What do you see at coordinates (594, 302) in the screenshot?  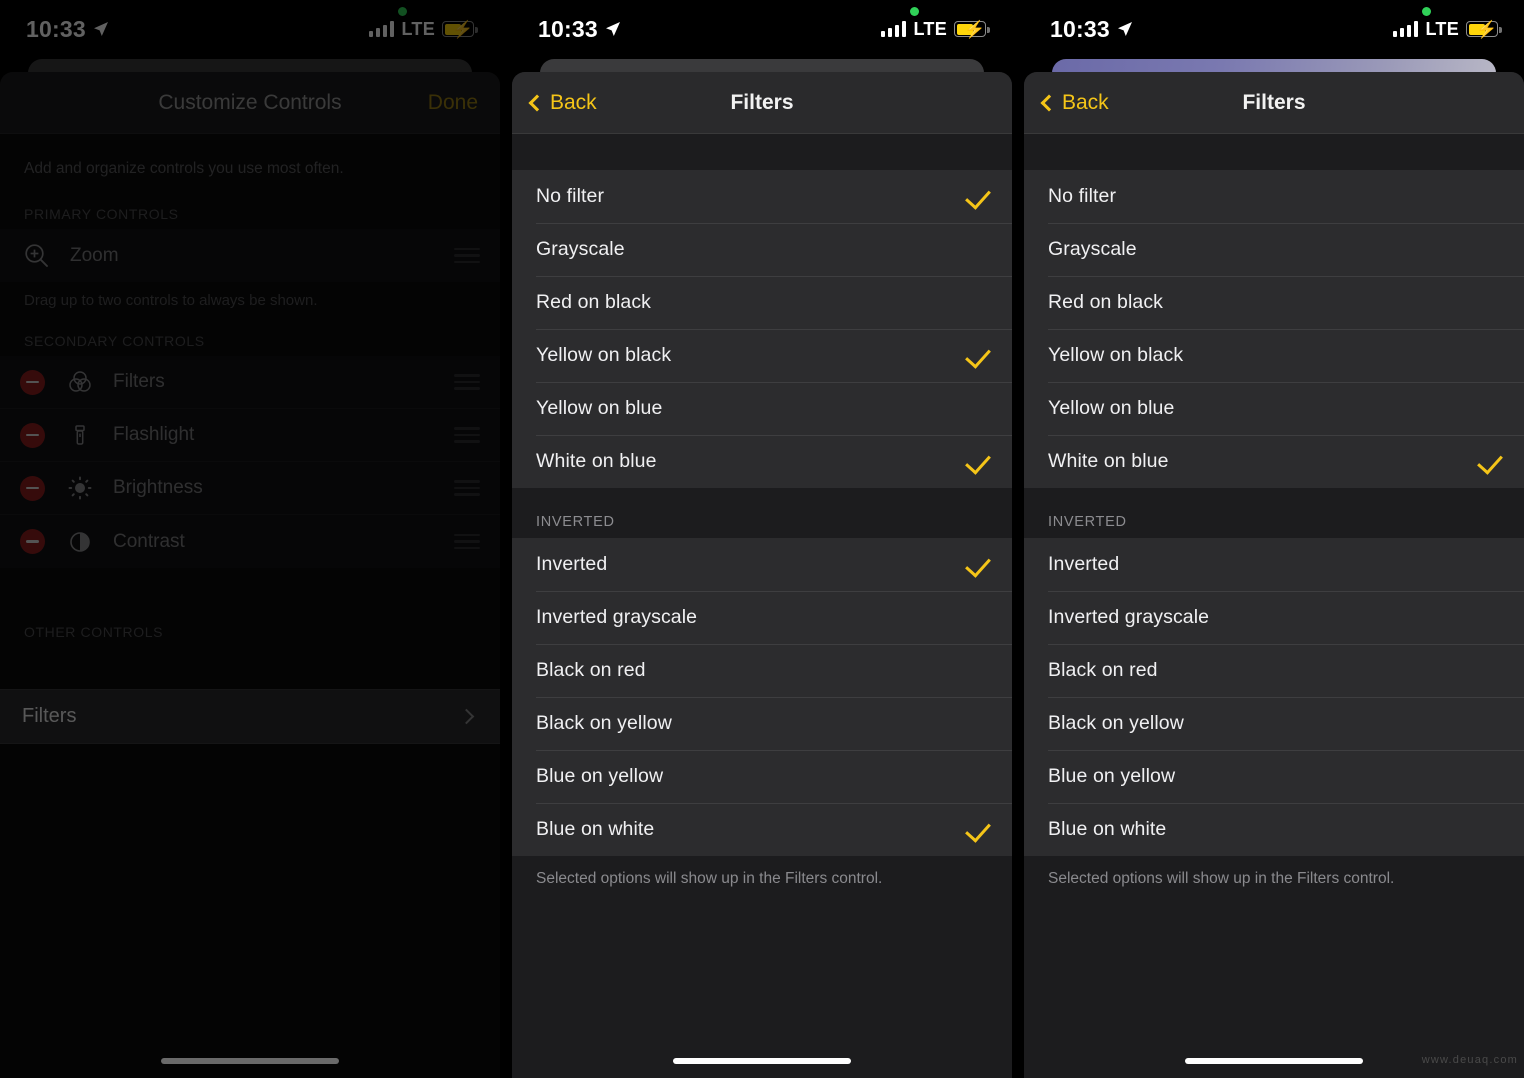 I see `filter-label: Red on black` at bounding box center [594, 302].